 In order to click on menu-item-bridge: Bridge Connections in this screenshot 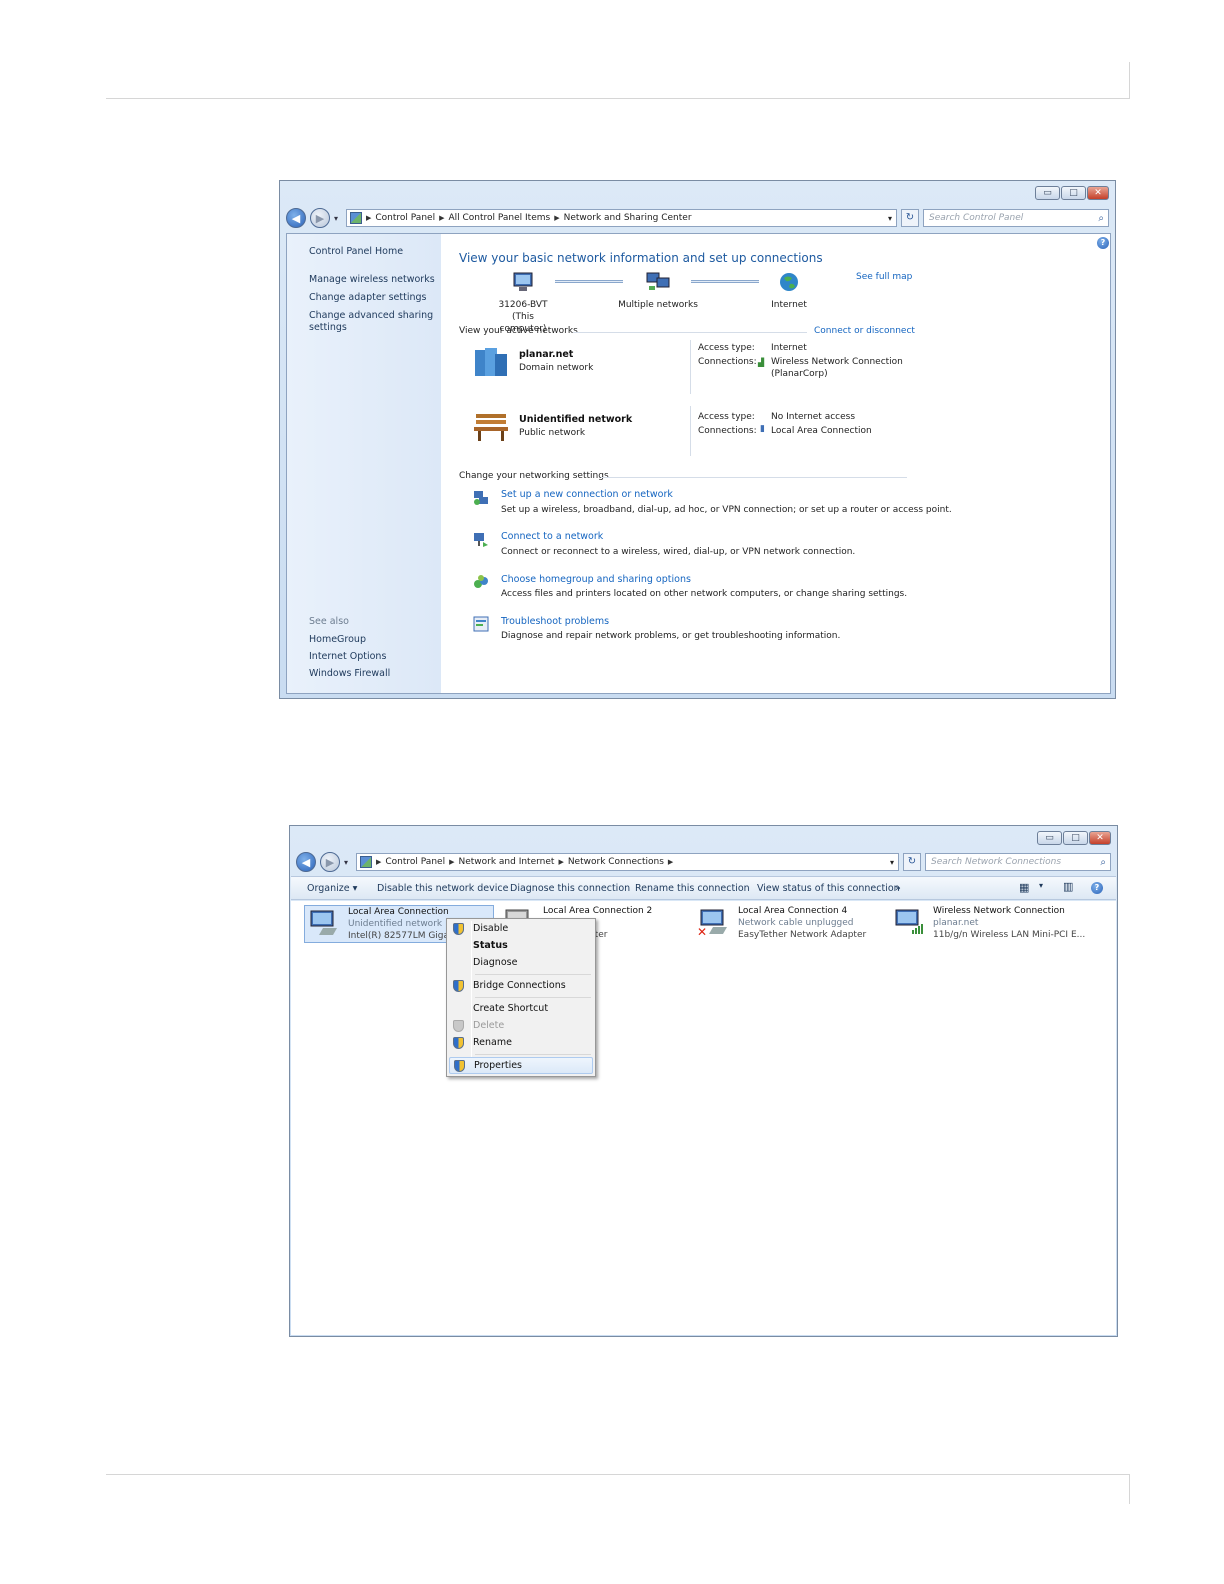, I will do `click(521, 986)`.